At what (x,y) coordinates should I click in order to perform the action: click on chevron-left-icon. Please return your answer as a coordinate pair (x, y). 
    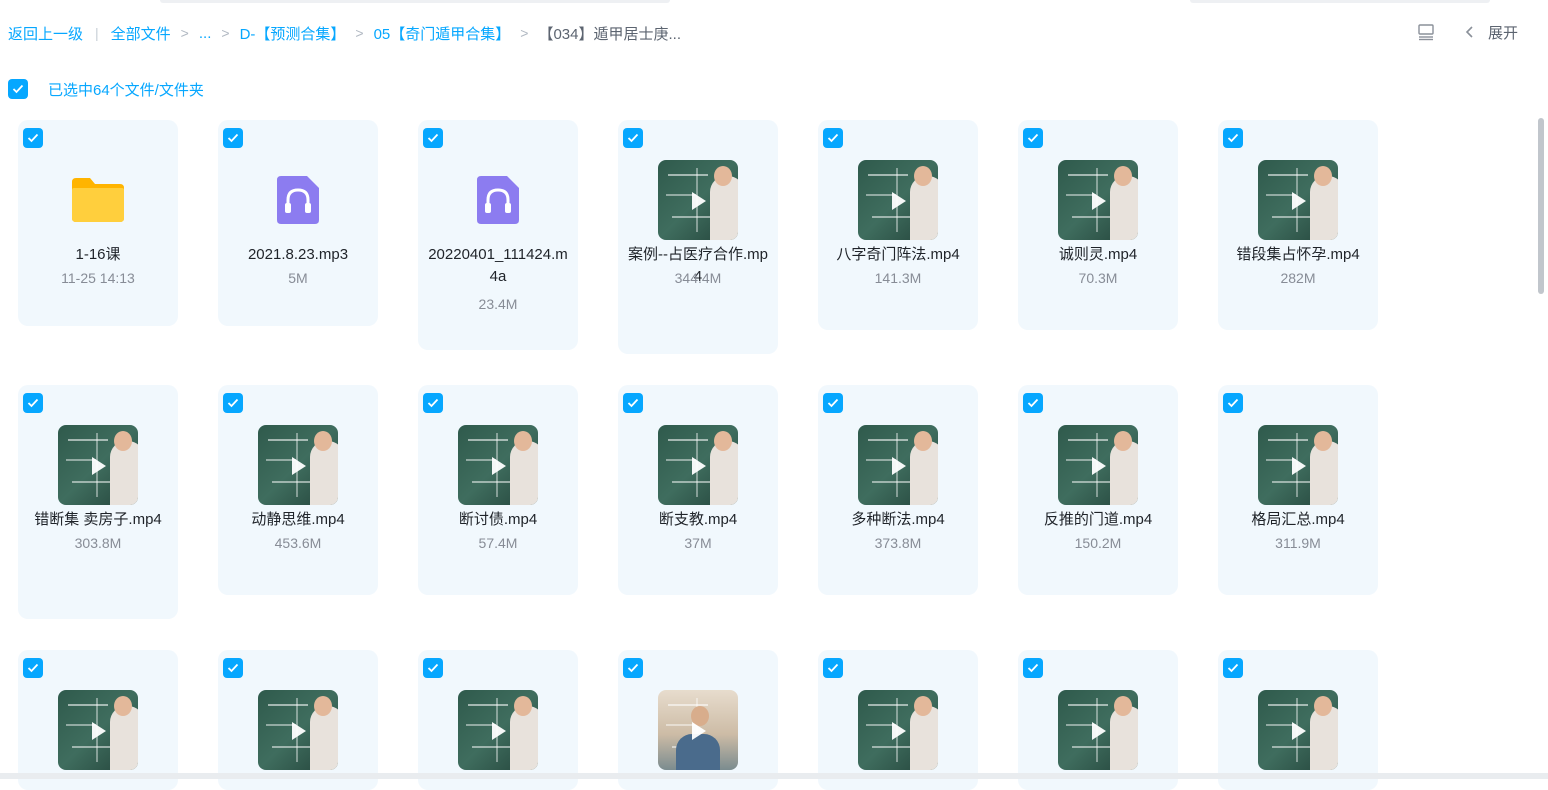
    Looking at the image, I should click on (1470, 32).